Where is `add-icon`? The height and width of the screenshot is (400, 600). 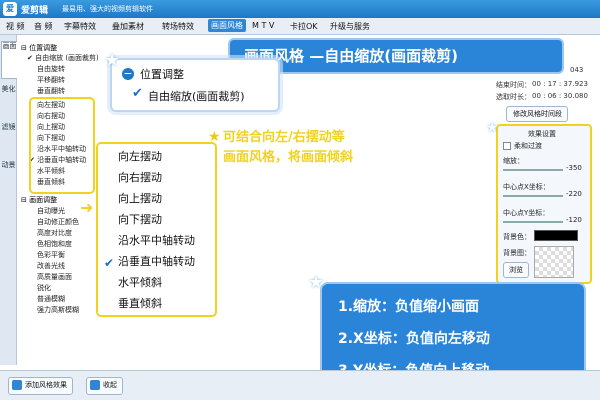
add-icon is located at coordinates (17, 385).